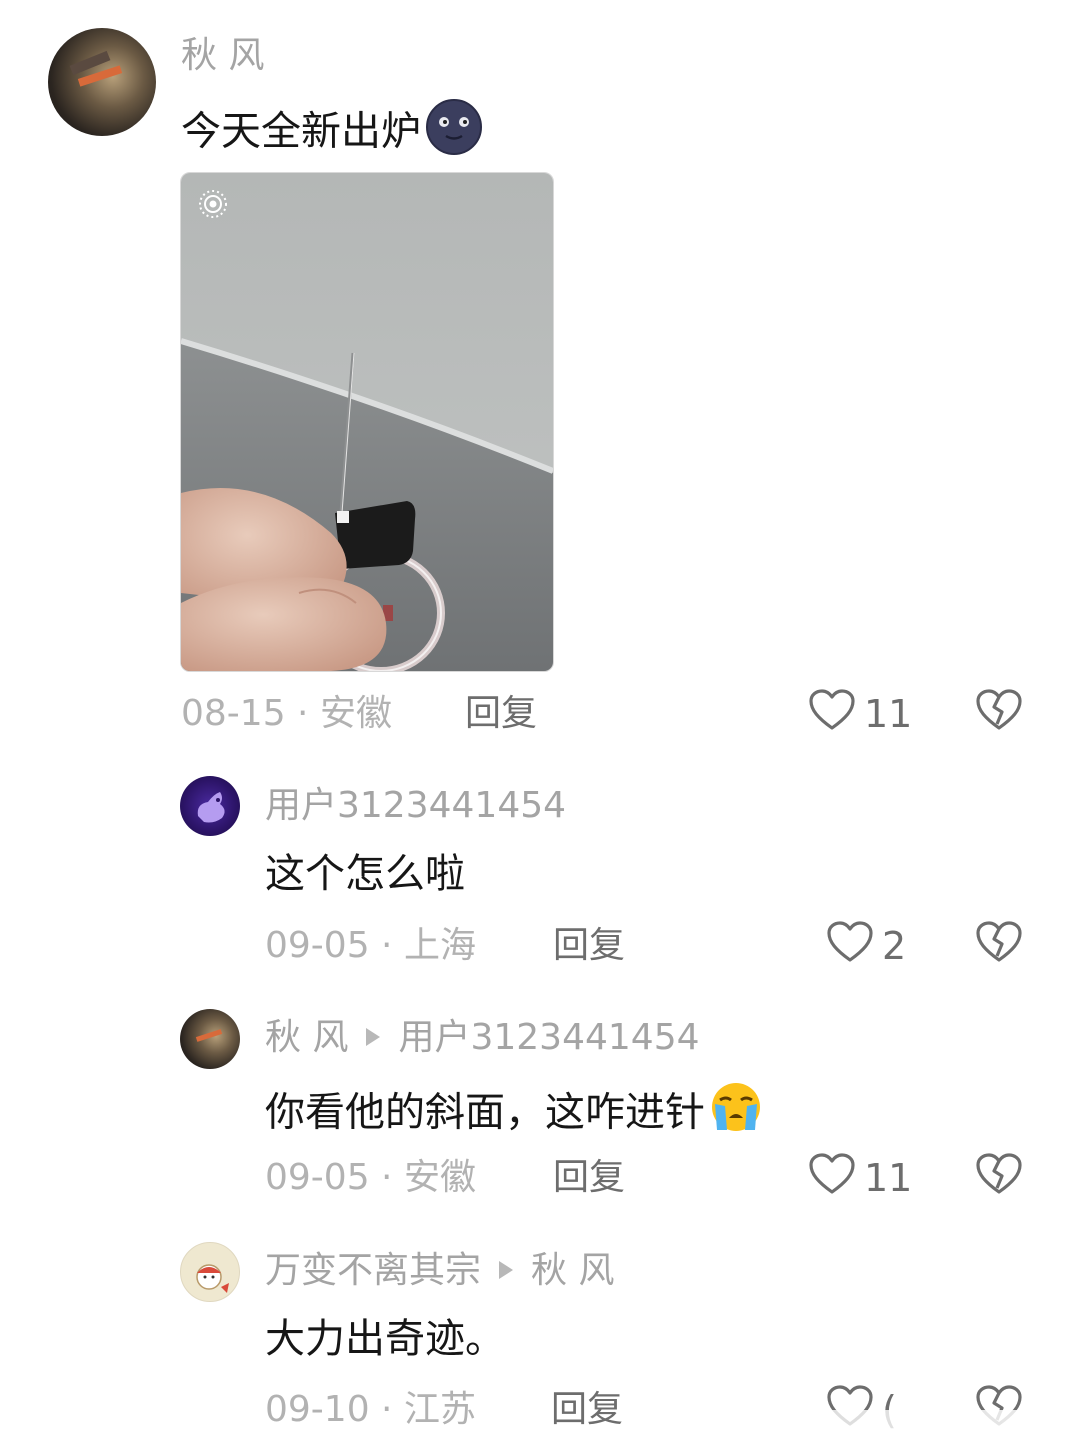 The image size is (1079, 1450). I want to click on date-location: 08-15 · 安徽, so click(286, 713).